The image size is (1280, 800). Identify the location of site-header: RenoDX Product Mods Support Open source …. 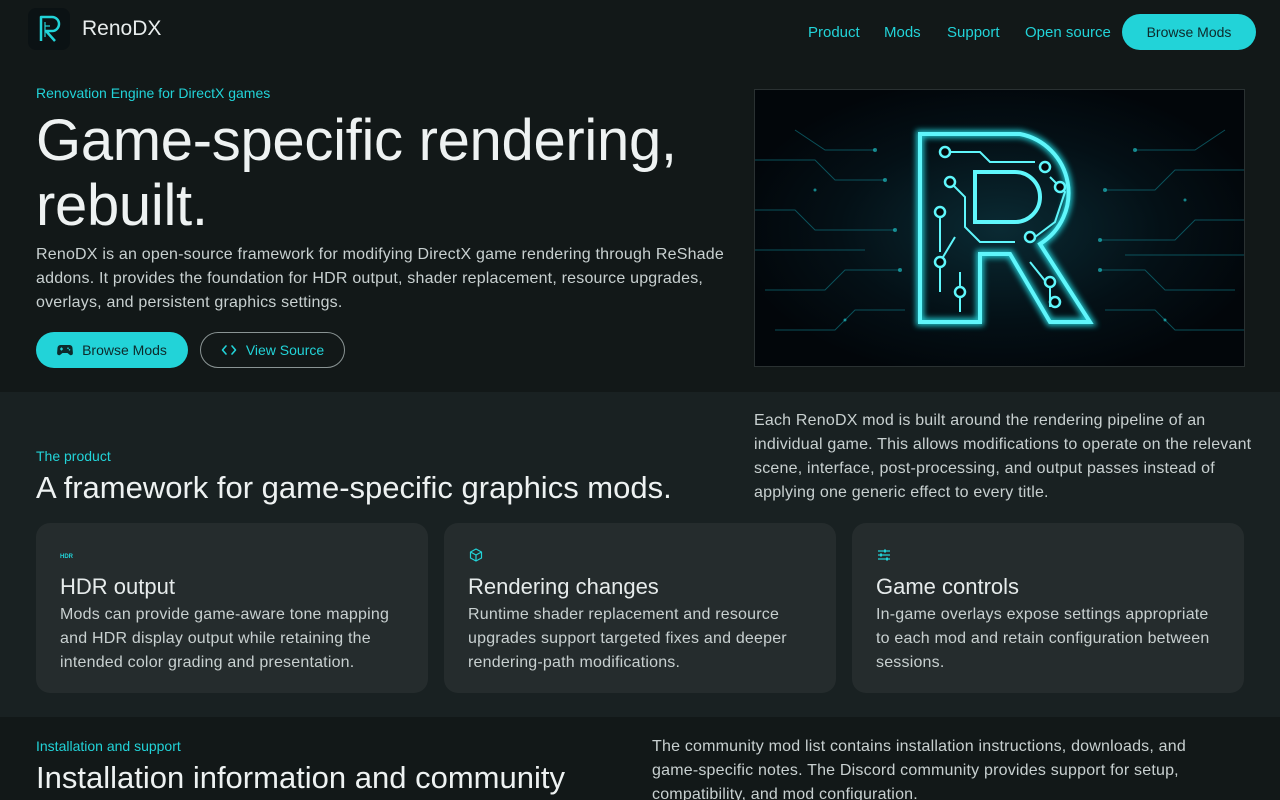
(640, 32).